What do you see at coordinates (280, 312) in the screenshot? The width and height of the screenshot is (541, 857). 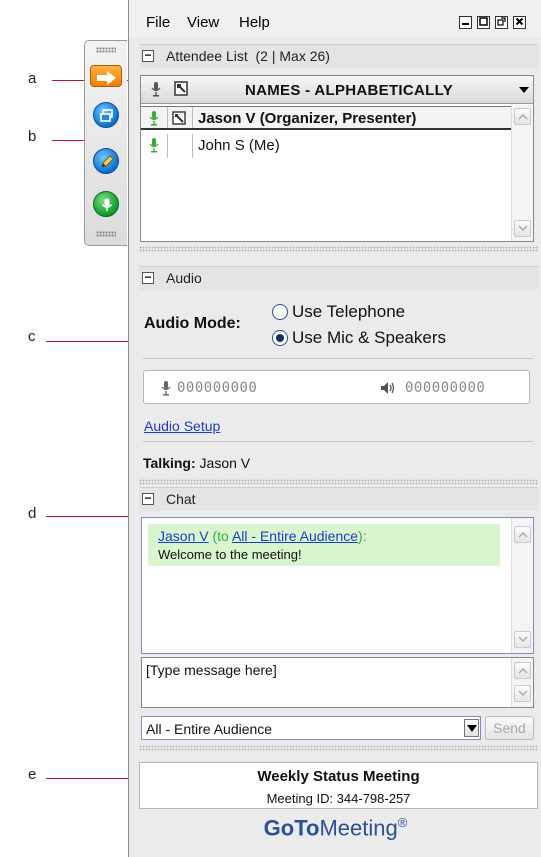 I see `use-telephone-radio` at bounding box center [280, 312].